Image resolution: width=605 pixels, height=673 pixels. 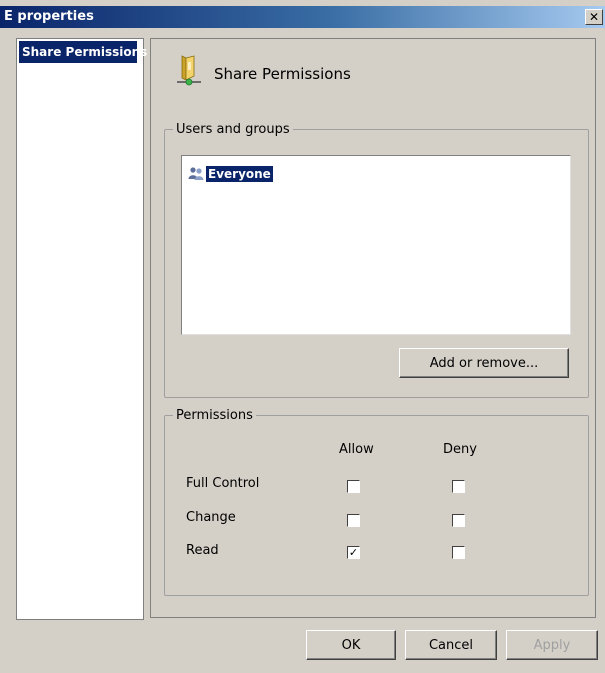 What do you see at coordinates (353, 552) in the screenshot?
I see `read-allow-checkbox: ✓` at bounding box center [353, 552].